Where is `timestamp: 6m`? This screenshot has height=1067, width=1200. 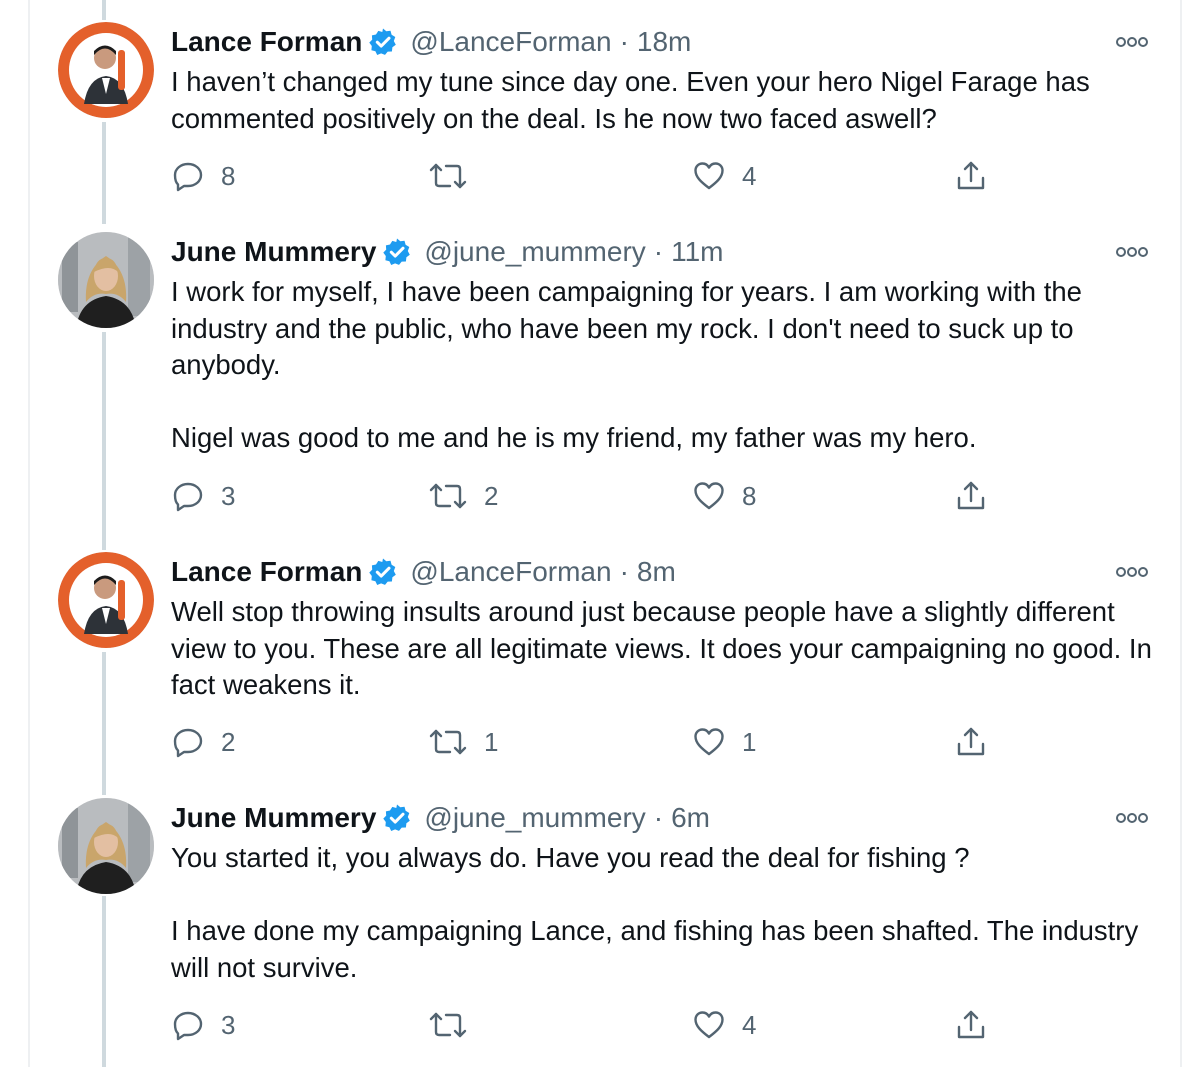
timestamp: 6m is located at coordinates (690, 818).